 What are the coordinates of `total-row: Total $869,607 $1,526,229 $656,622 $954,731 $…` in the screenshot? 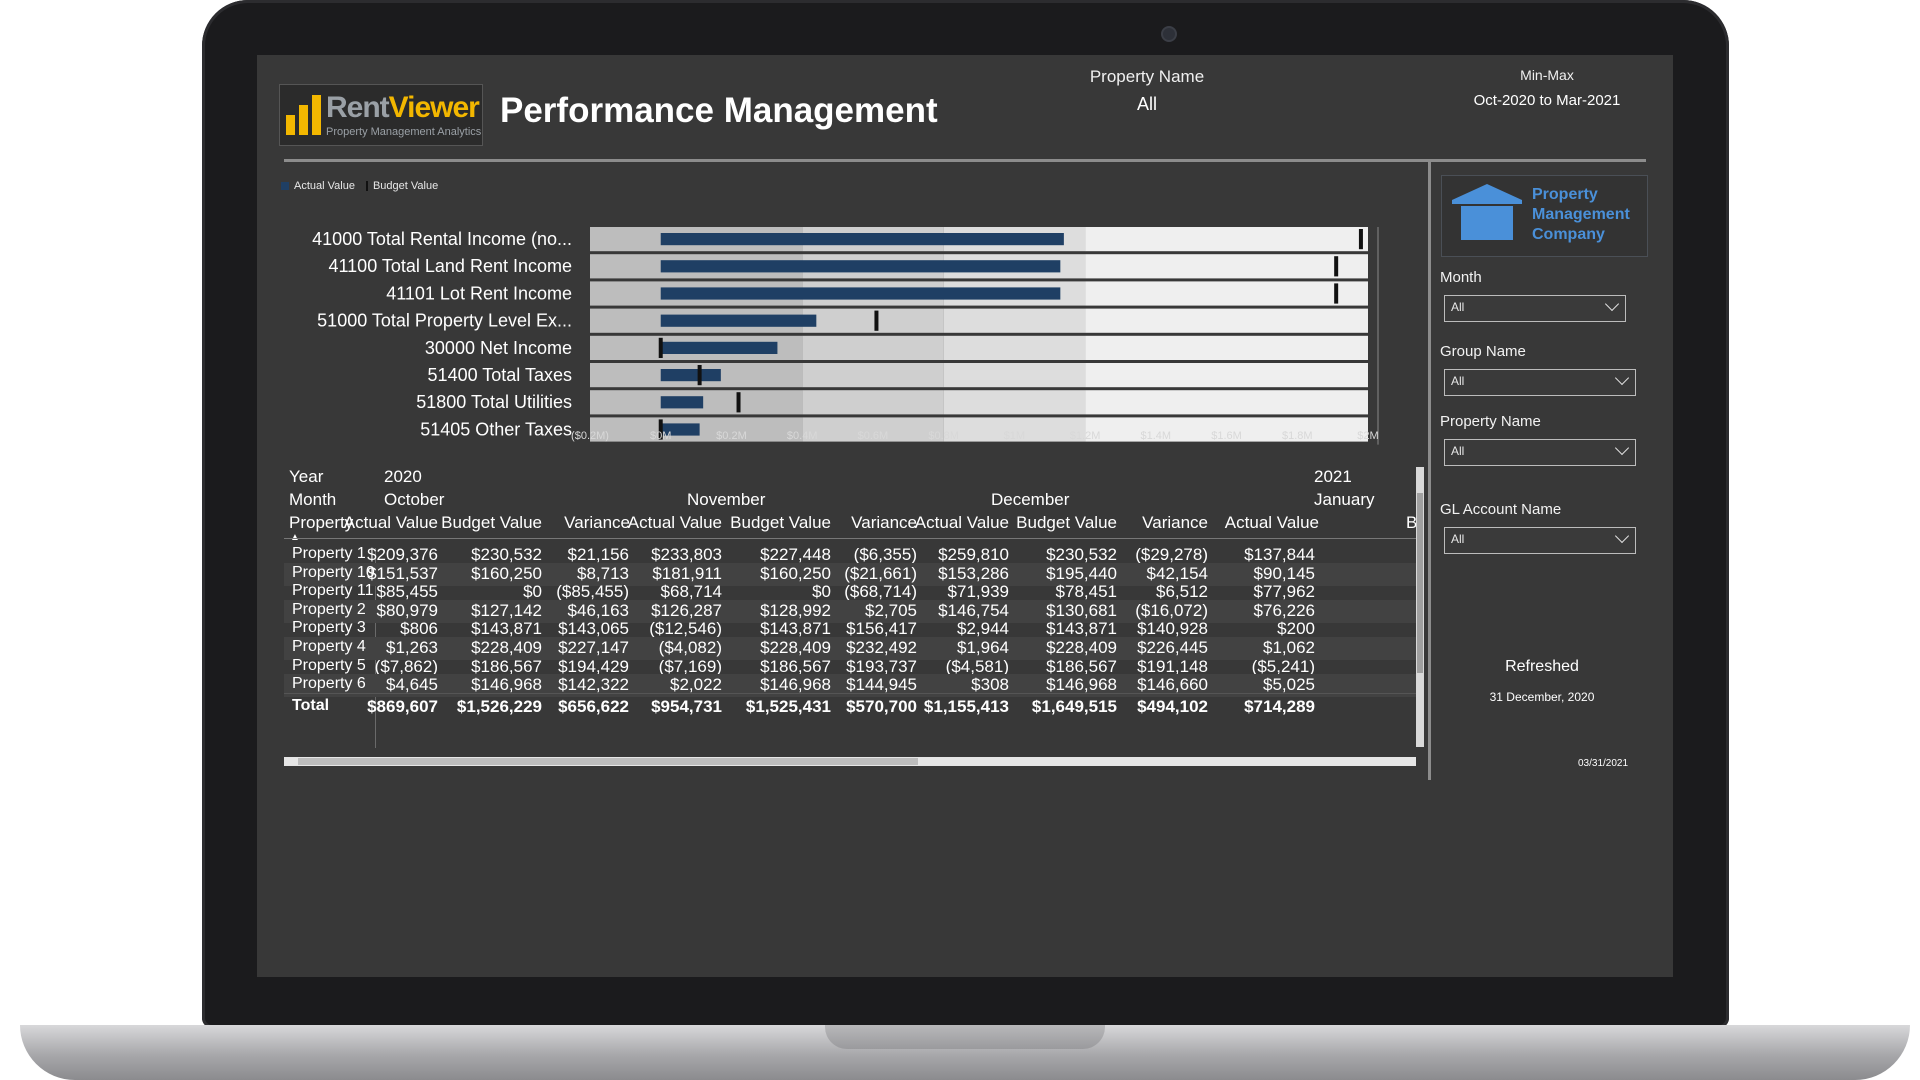 It's located at (850, 707).